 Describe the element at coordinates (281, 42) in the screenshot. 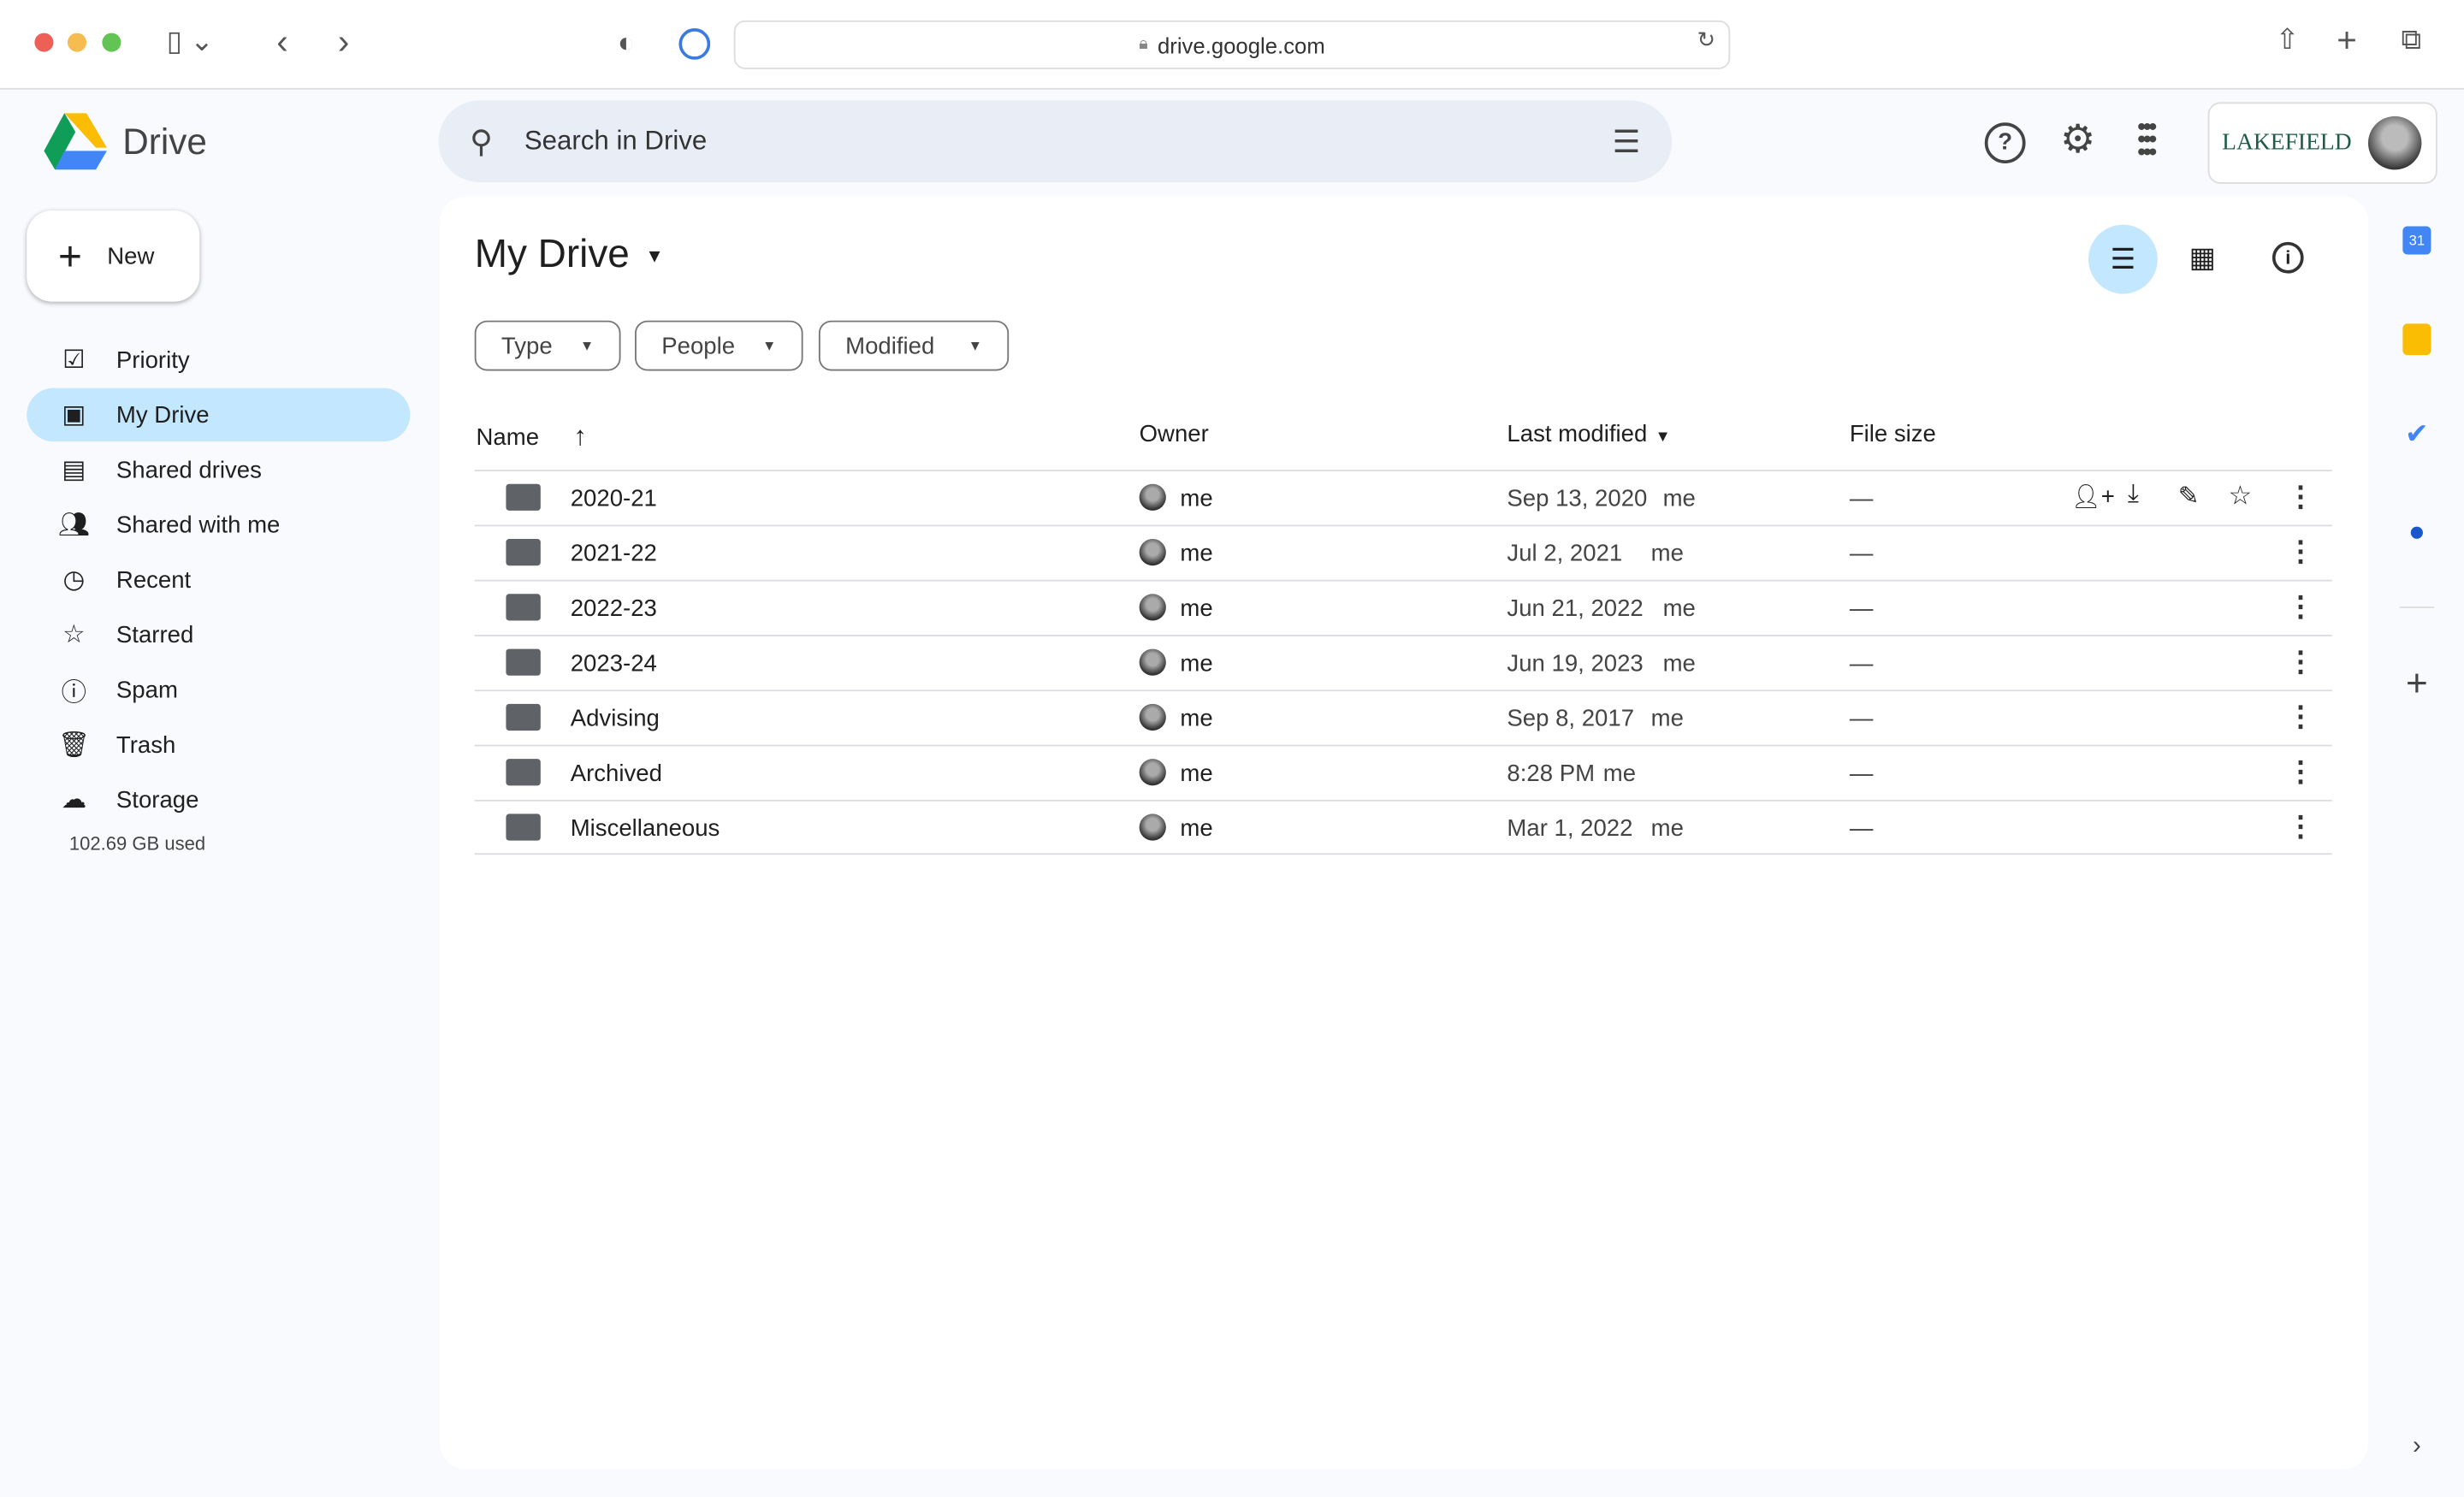

I see `back-icon: ‹` at that location.